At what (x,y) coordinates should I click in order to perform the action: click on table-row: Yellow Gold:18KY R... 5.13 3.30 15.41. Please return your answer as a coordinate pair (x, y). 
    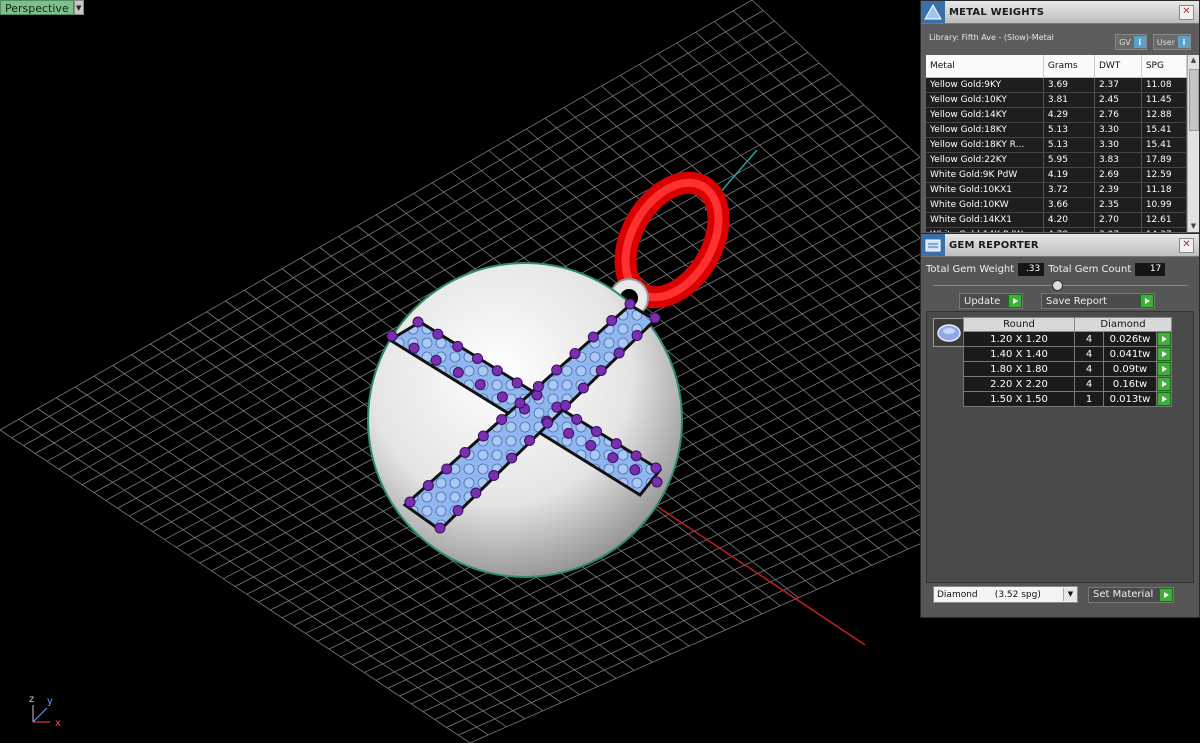
    Looking at the image, I should click on (1056, 145).